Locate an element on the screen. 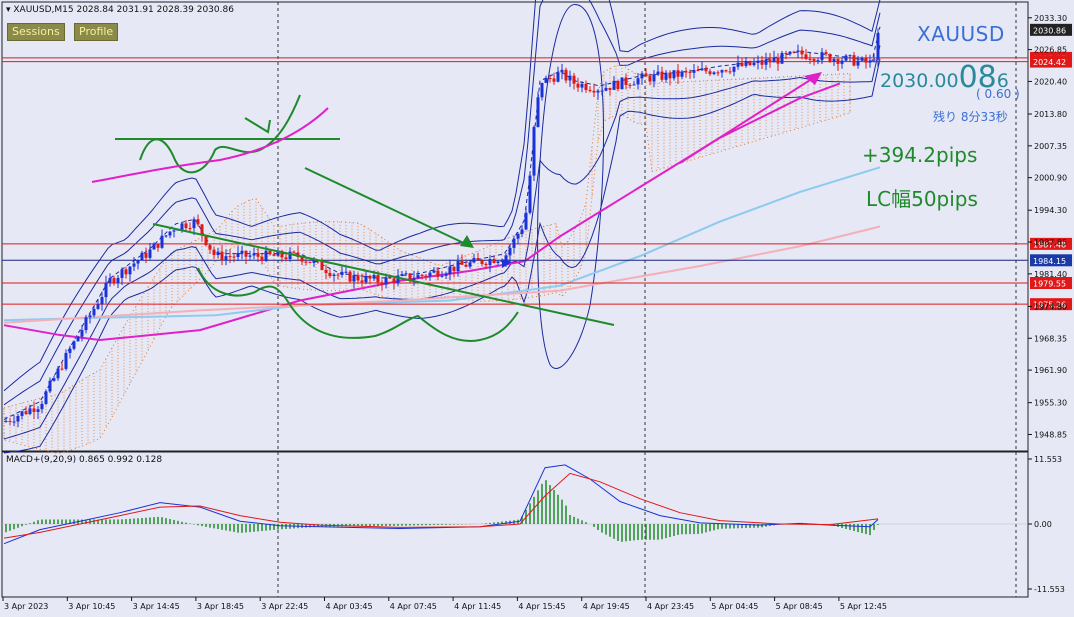  macd-signal-line is located at coordinates (441, 505).